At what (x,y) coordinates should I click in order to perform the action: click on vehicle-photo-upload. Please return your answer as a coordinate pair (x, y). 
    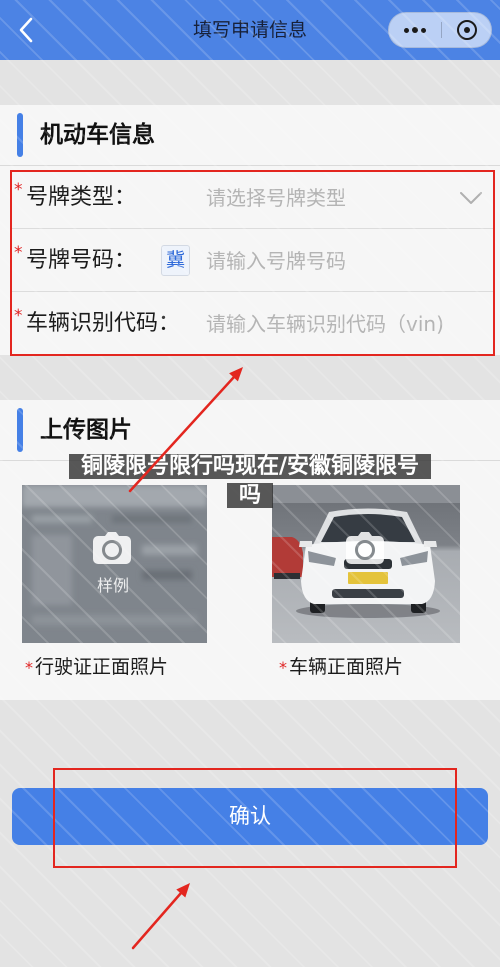
    Looking at the image, I should click on (366, 564).